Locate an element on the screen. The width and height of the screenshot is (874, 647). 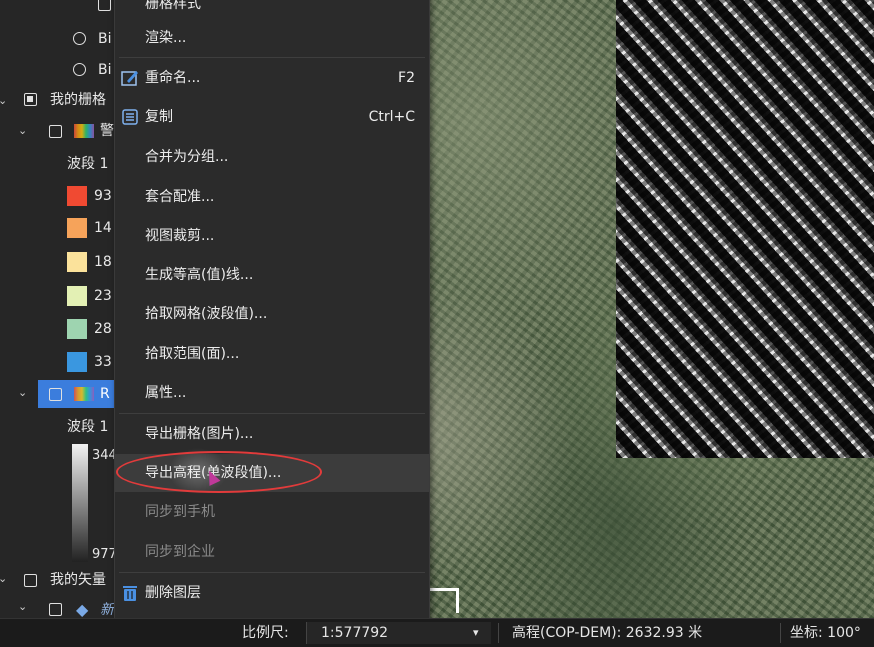
menu-item-rename: 重命名... F2 is located at coordinates (272, 78).